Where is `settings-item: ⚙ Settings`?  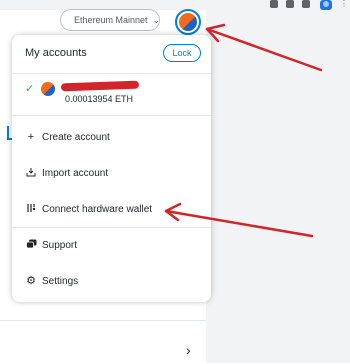 settings-item: ⚙ Settings is located at coordinates (111, 281).